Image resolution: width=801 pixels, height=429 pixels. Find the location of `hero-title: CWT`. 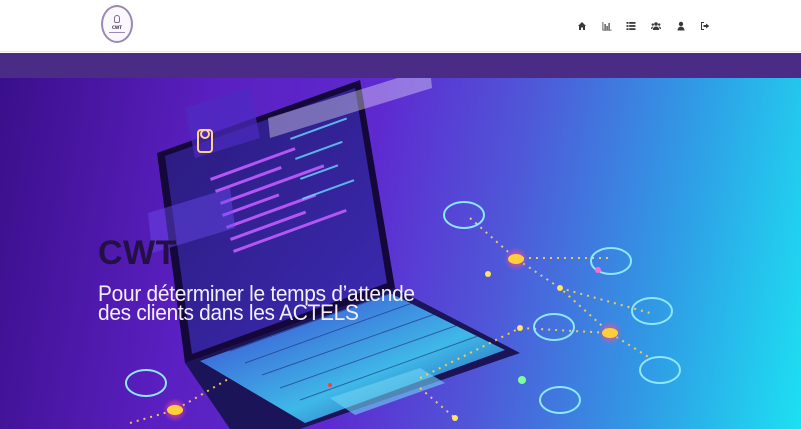

hero-title: CWT is located at coordinates (137, 253).